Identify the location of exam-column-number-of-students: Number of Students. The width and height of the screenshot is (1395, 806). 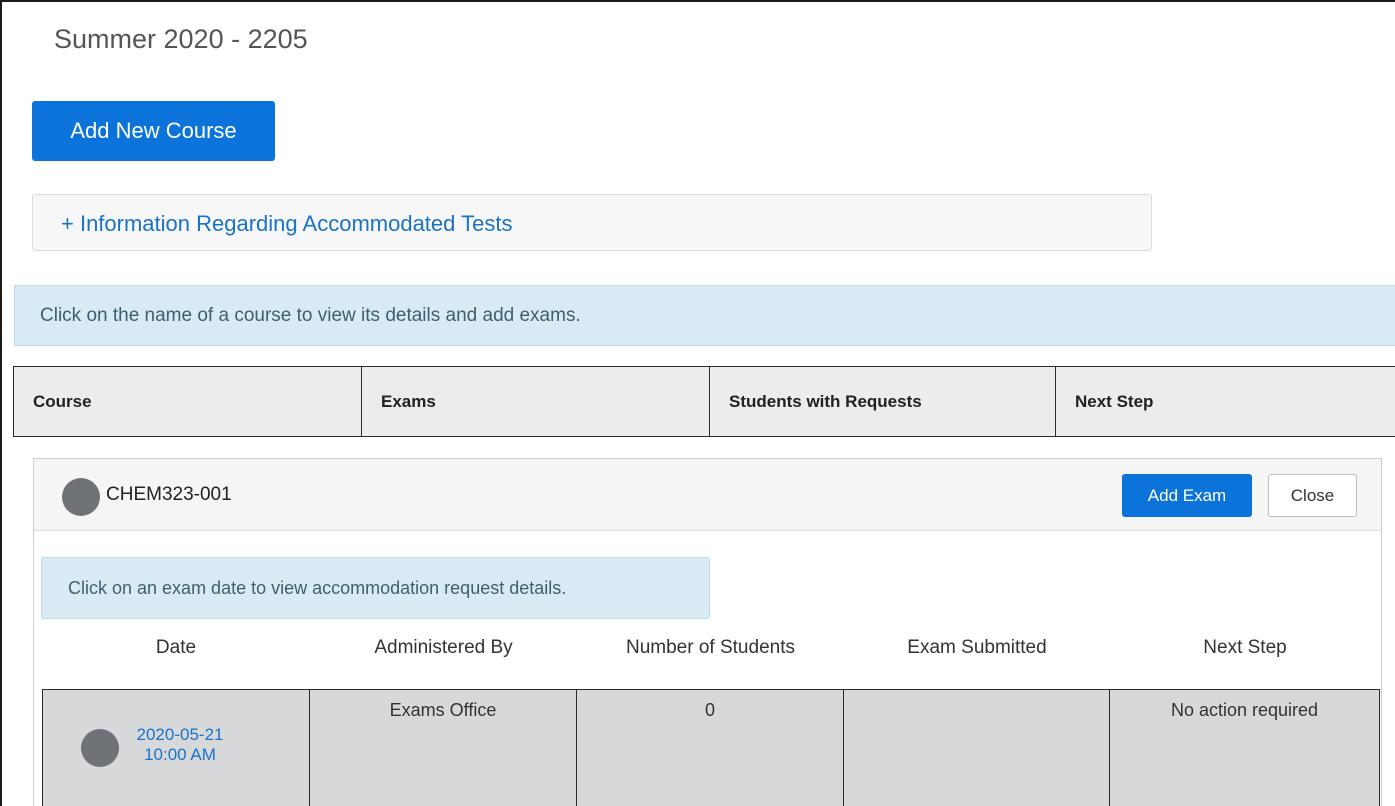
(710, 647).